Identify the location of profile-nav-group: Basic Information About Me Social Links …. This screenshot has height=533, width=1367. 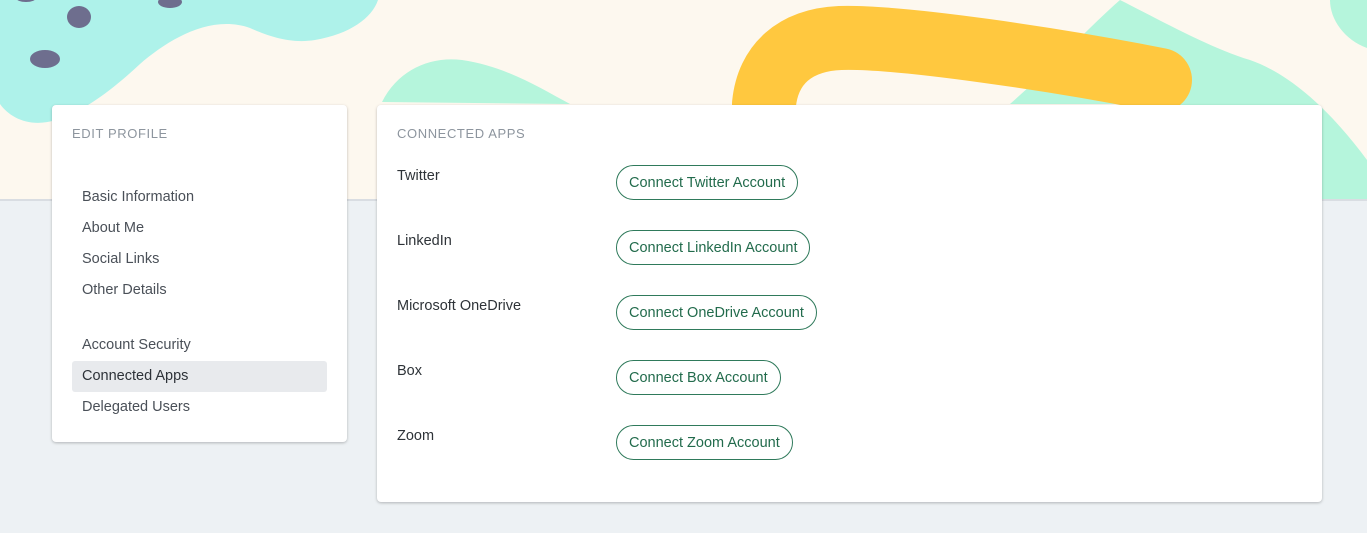
(199, 244).